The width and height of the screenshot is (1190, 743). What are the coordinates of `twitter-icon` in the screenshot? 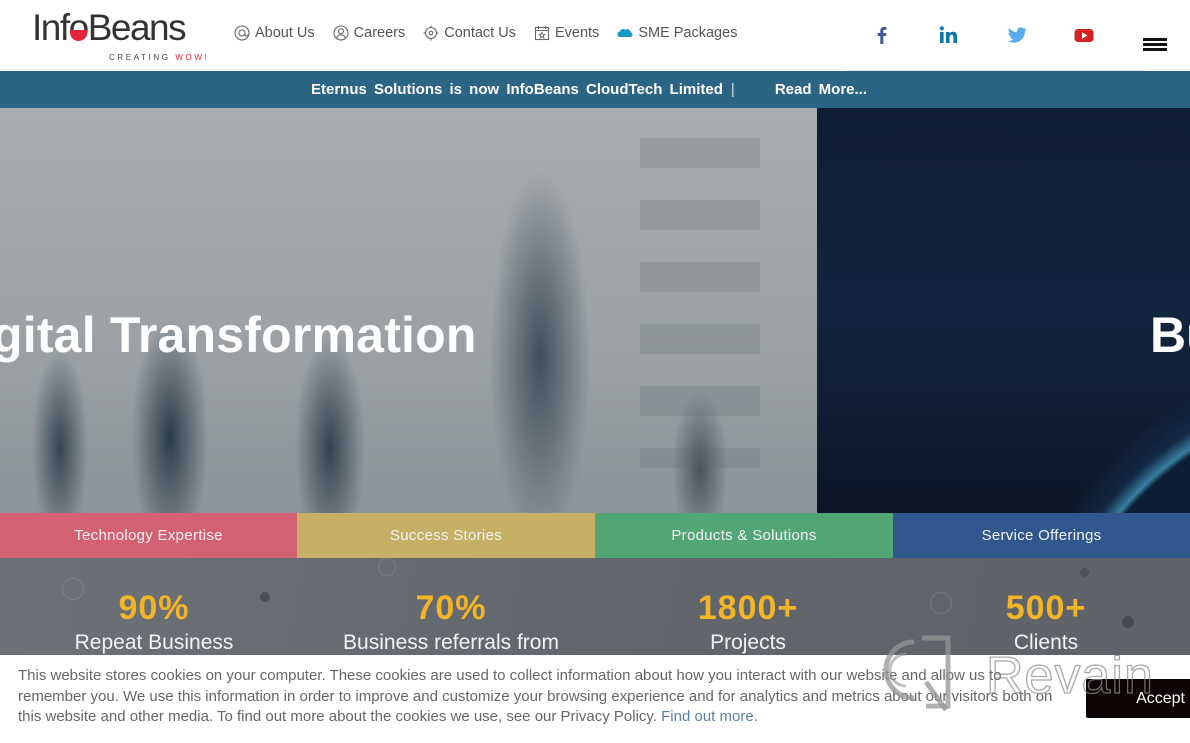 It's located at (1017, 35).